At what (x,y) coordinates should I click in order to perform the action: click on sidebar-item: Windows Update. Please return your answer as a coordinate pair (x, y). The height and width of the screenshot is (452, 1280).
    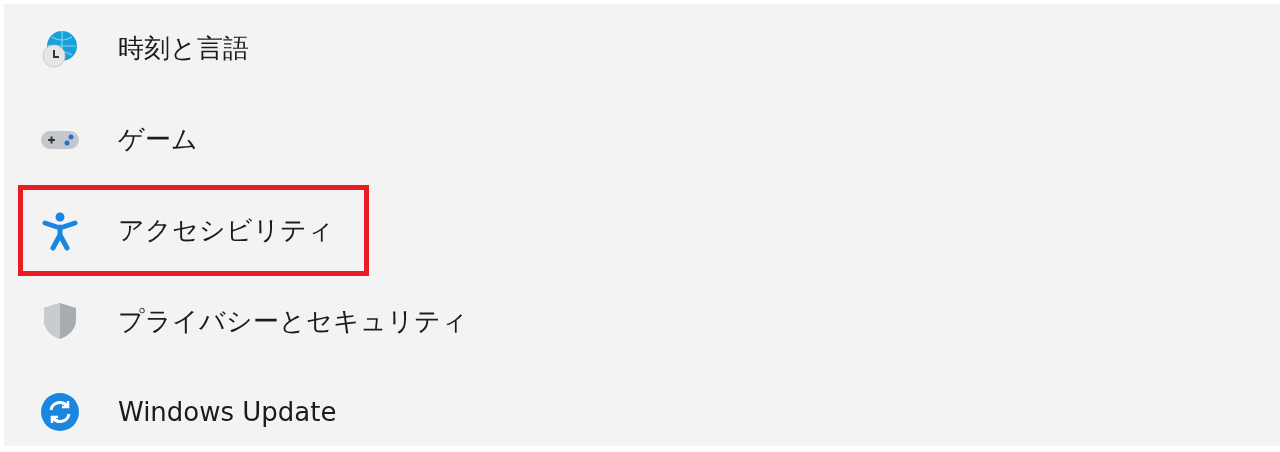
    Looking at the image, I should click on (195, 412).